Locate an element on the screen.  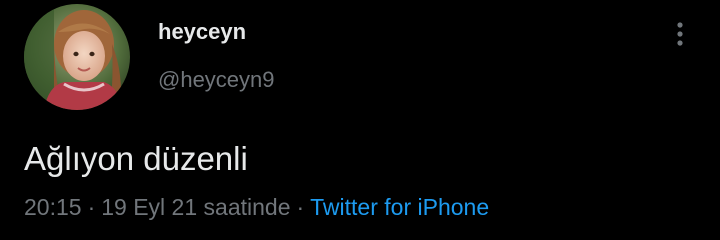
tweet-text: Ağlıyon düzenli is located at coordinates (136, 158).